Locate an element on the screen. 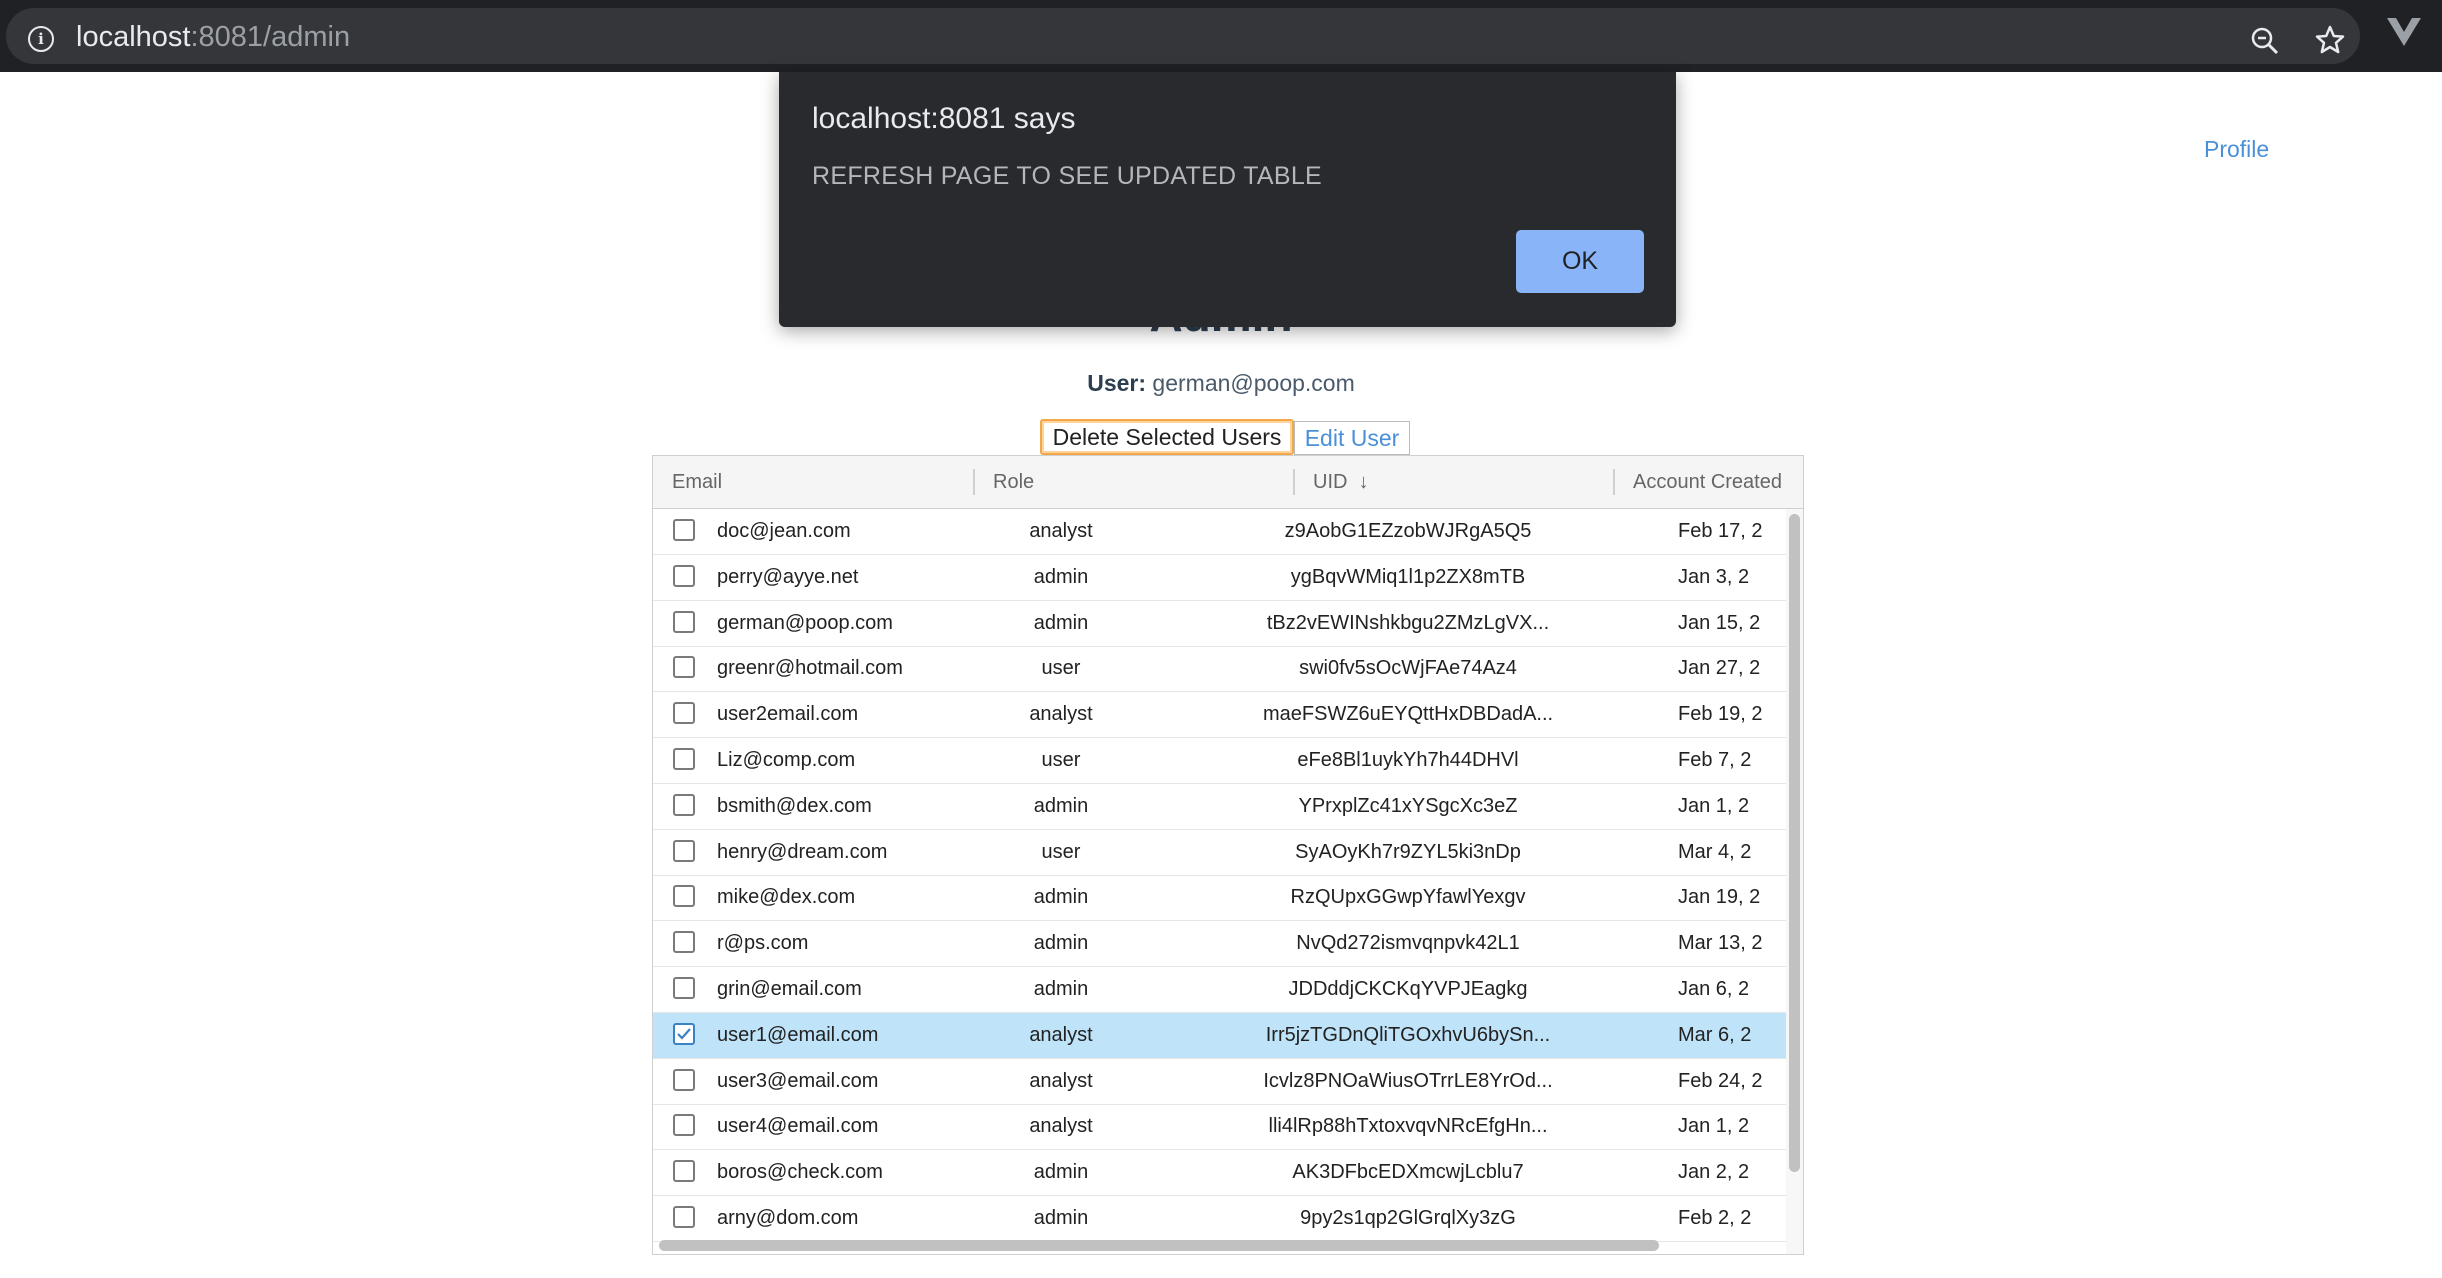 This screenshot has height=1278, width=2442. cell-account-created: Feb 19, 2 is located at coordinates (1720, 714).